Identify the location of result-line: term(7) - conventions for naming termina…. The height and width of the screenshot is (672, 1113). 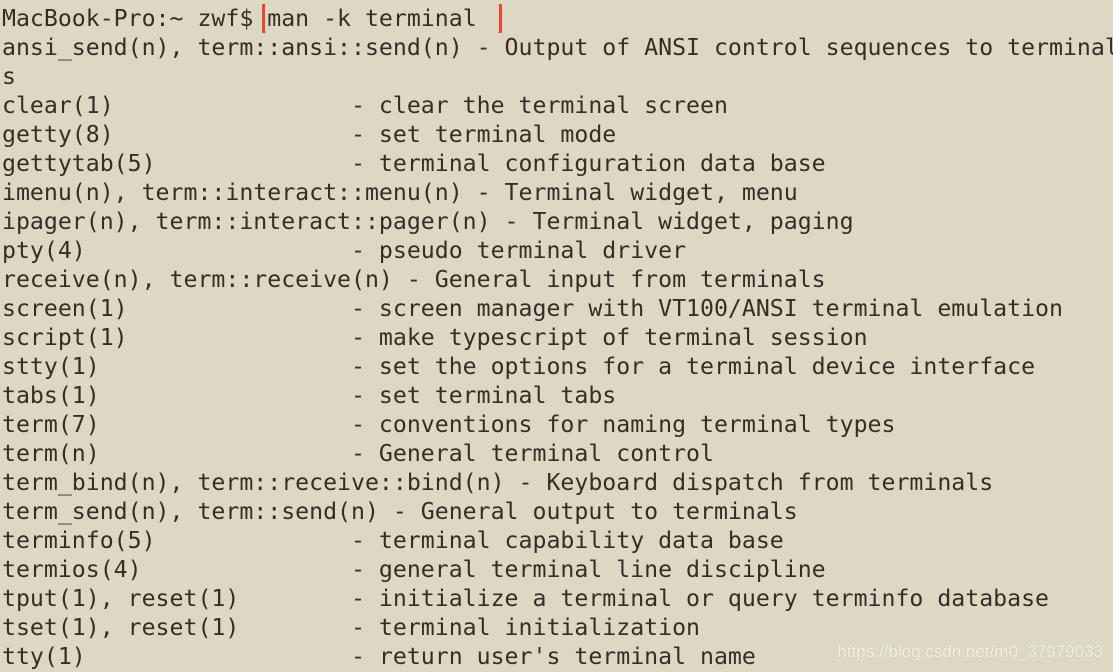
(449, 424).